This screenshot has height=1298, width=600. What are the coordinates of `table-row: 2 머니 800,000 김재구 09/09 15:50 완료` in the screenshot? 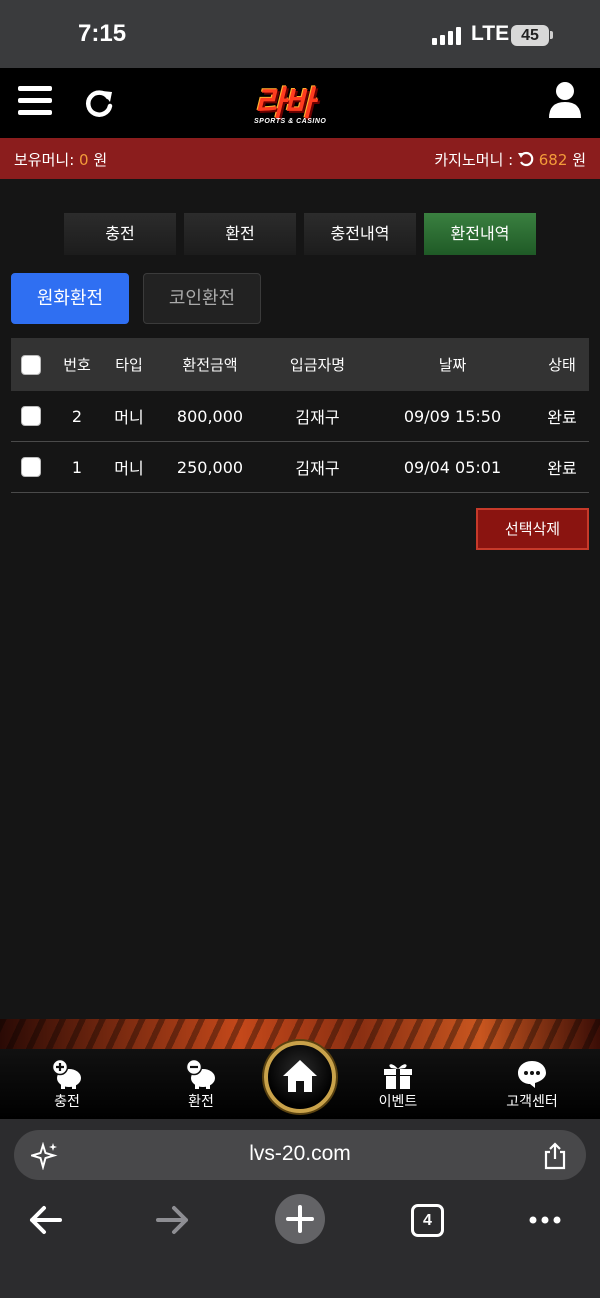 It's located at (300, 416).